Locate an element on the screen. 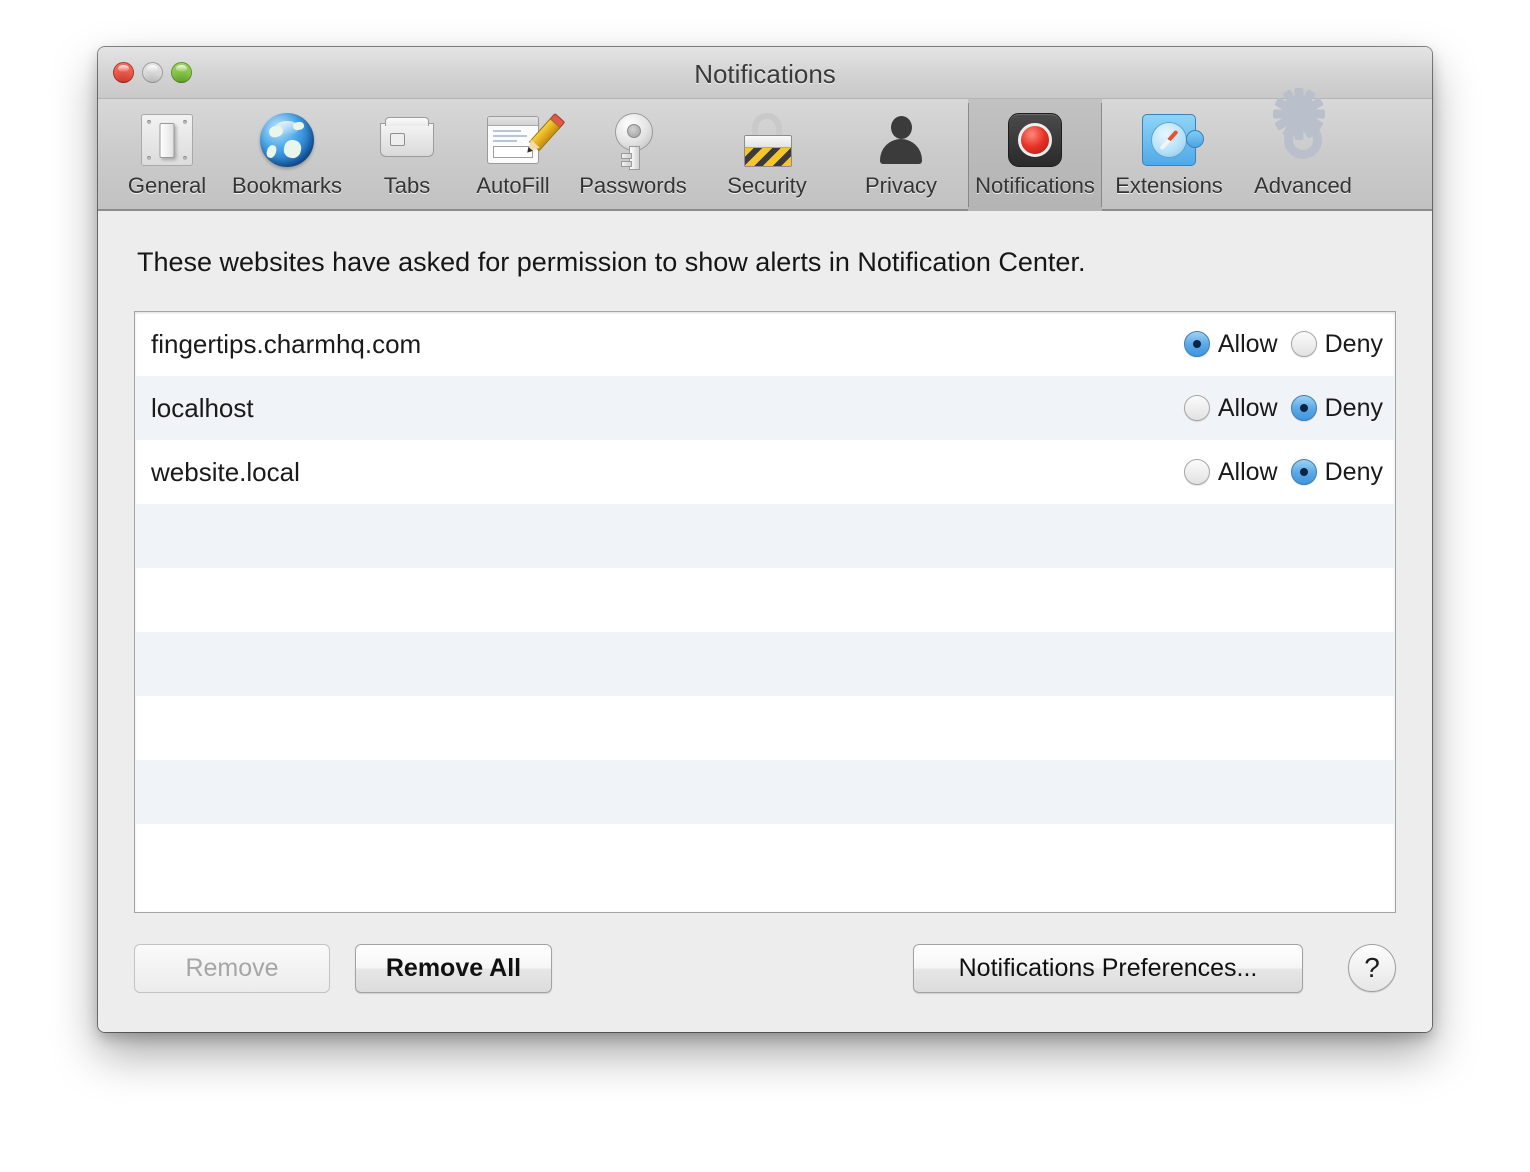 The height and width of the screenshot is (1172, 1530). notification-icon is located at coordinates (1035, 140).